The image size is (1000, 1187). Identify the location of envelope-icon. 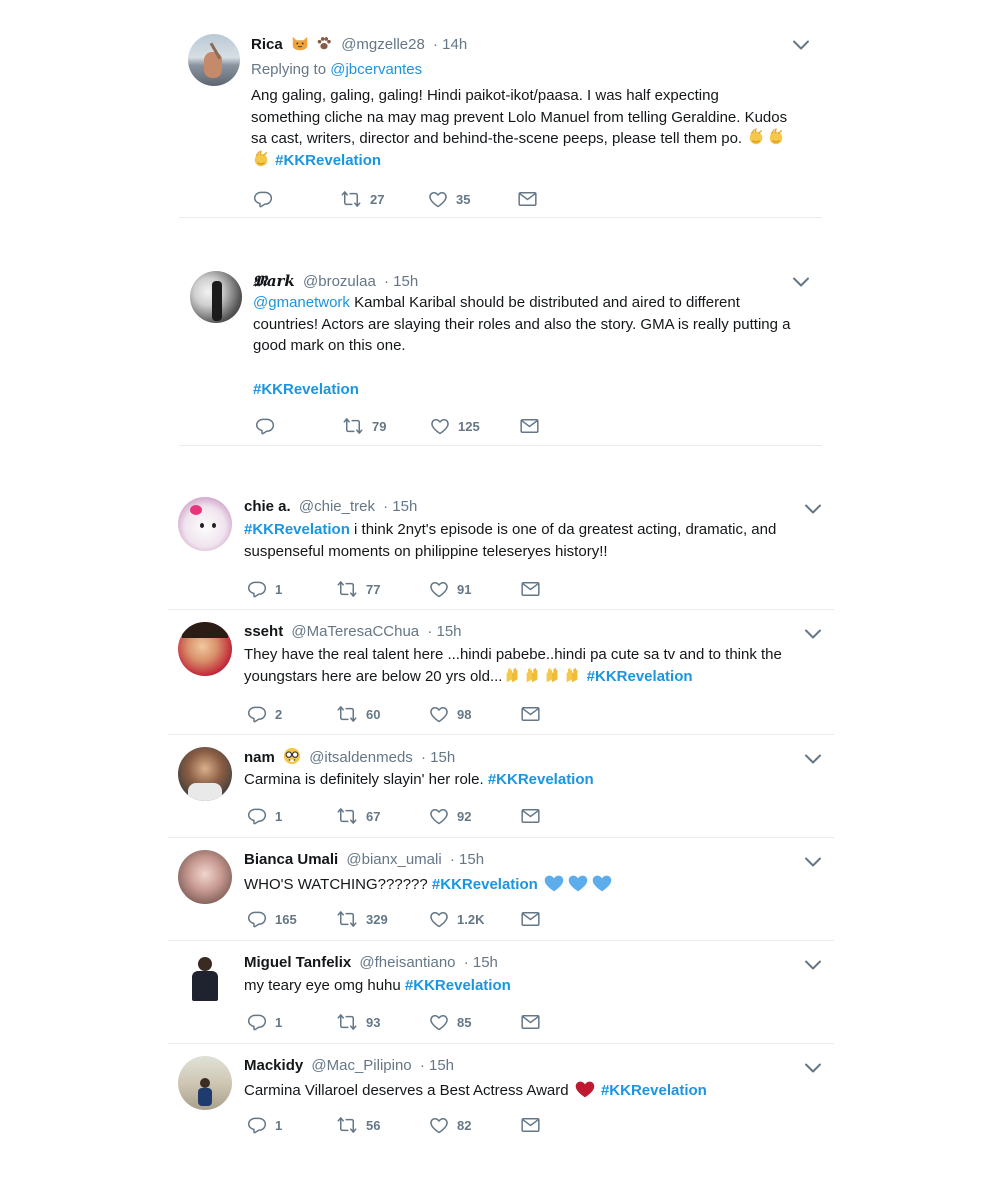
(530, 1022).